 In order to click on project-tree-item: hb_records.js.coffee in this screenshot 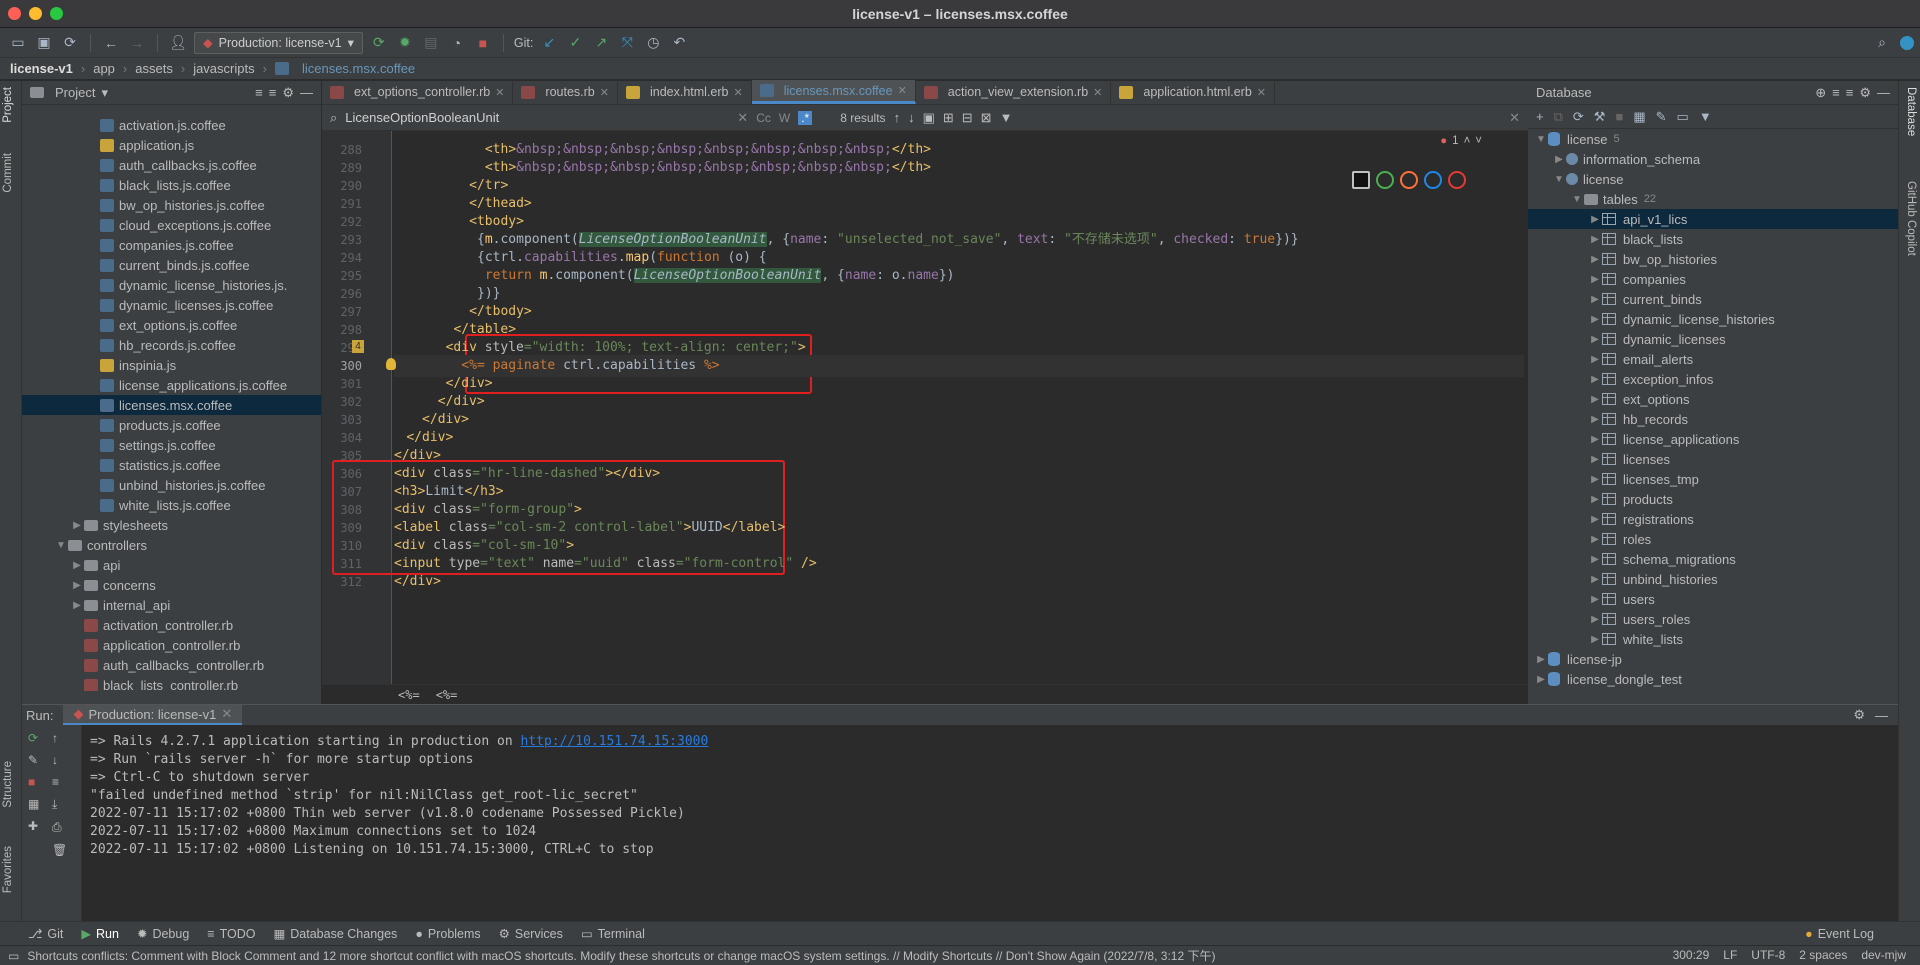, I will do `click(171, 345)`.